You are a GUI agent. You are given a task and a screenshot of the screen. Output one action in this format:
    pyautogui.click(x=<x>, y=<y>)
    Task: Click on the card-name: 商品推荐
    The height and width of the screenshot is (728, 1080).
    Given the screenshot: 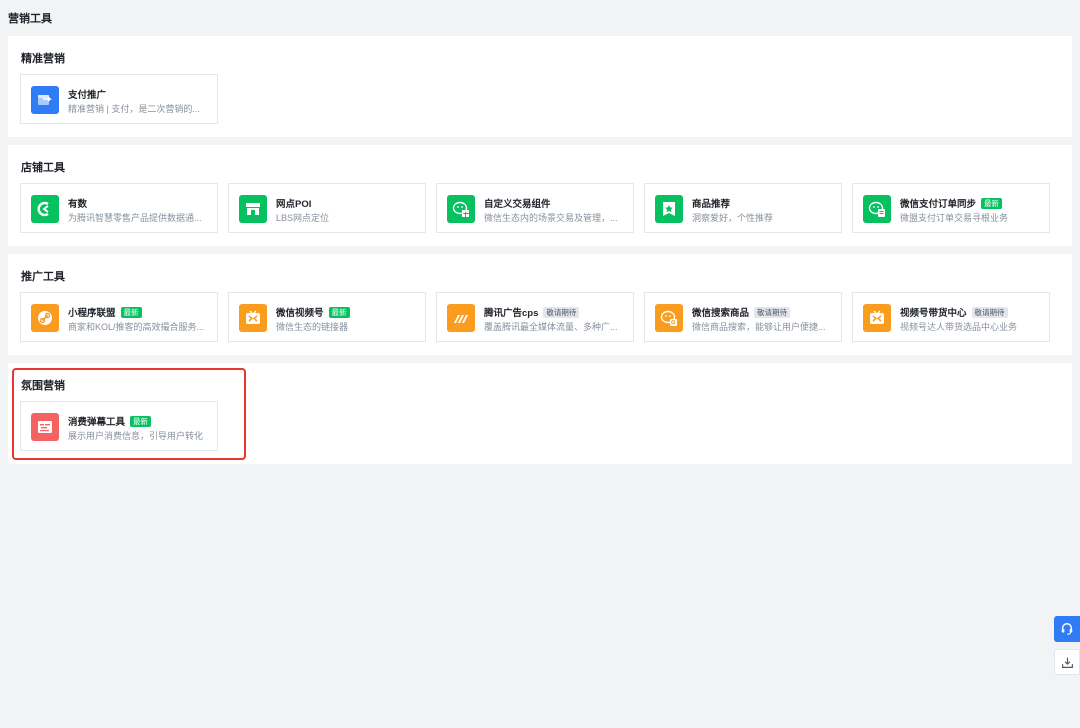 What is the action you would take?
    pyautogui.click(x=711, y=204)
    